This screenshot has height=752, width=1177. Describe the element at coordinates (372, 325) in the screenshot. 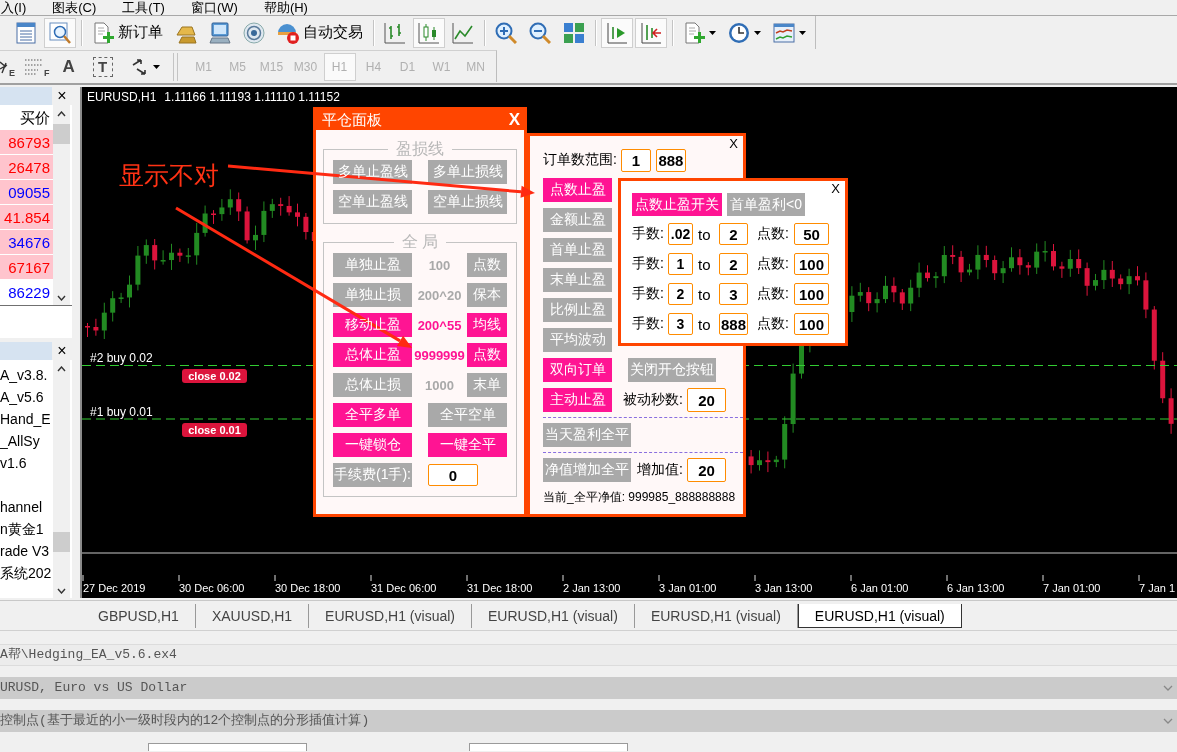

I see `toggle-button: 移动止盈` at that location.